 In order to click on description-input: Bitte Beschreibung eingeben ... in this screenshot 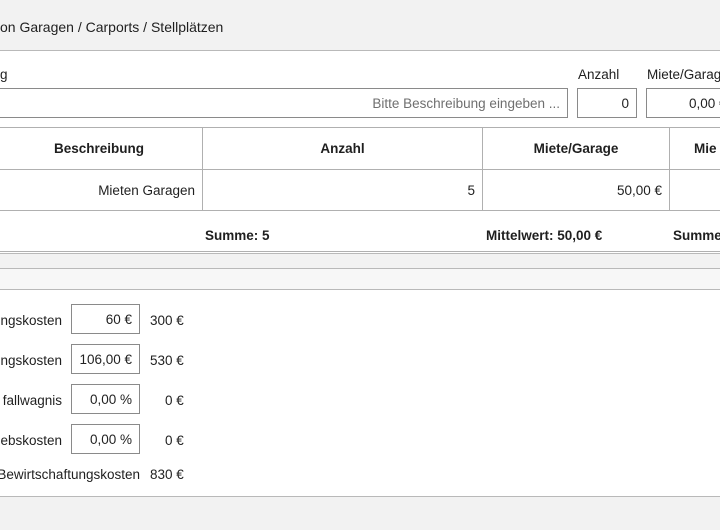, I will do `click(284, 103)`.